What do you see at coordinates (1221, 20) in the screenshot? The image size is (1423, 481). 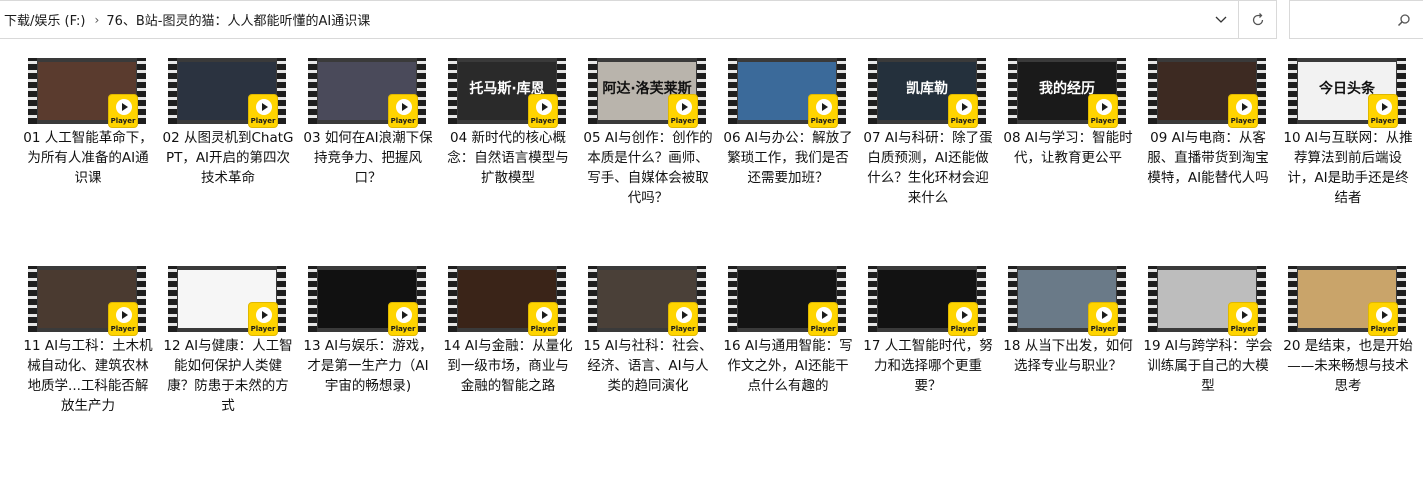 I see `address-history-dropdown` at bounding box center [1221, 20].